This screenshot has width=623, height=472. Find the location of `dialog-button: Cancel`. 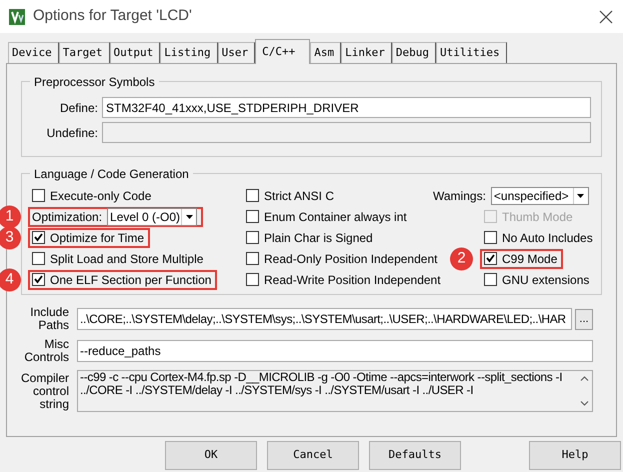

dialog-button: Cancel is located at coordinates (313, 455).